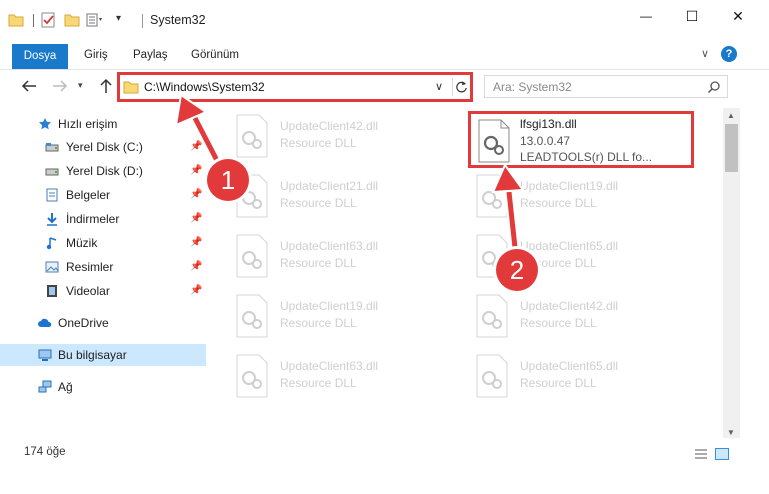 Image resolution: width=769 pixels, height=494 pixels. I want to click on recent-locations-icon: ▾, so click(80, 85).